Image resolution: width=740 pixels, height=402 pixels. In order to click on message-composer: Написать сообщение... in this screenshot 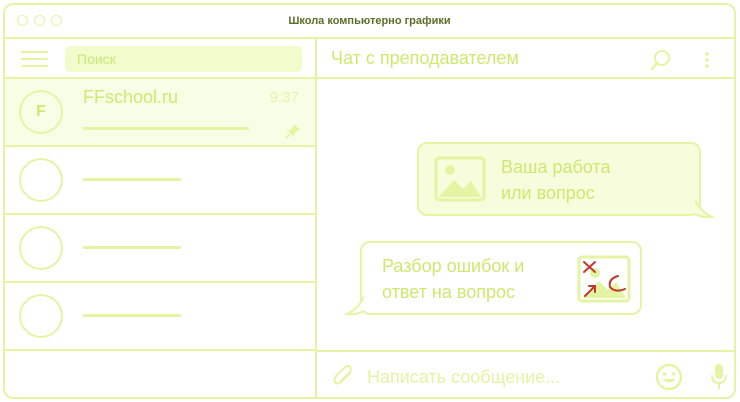, I will do `click(525, 373)`.